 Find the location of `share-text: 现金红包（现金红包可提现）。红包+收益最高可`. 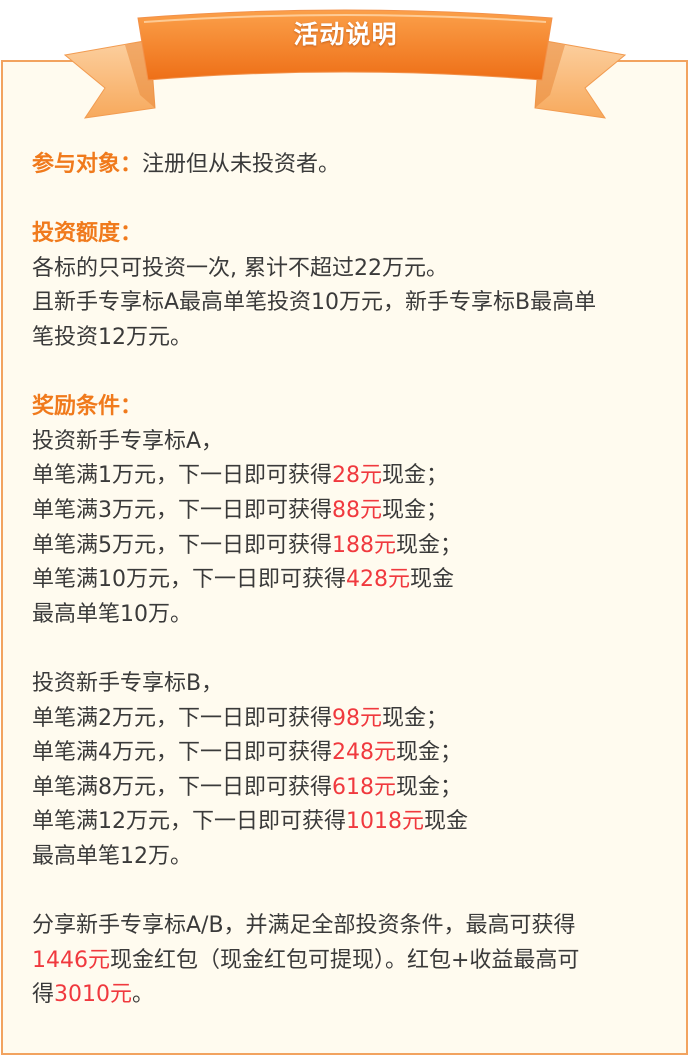

share-text: 现金红包（现金红包可提现）。红包+收益最高可 is located at coordinates (345, 960).